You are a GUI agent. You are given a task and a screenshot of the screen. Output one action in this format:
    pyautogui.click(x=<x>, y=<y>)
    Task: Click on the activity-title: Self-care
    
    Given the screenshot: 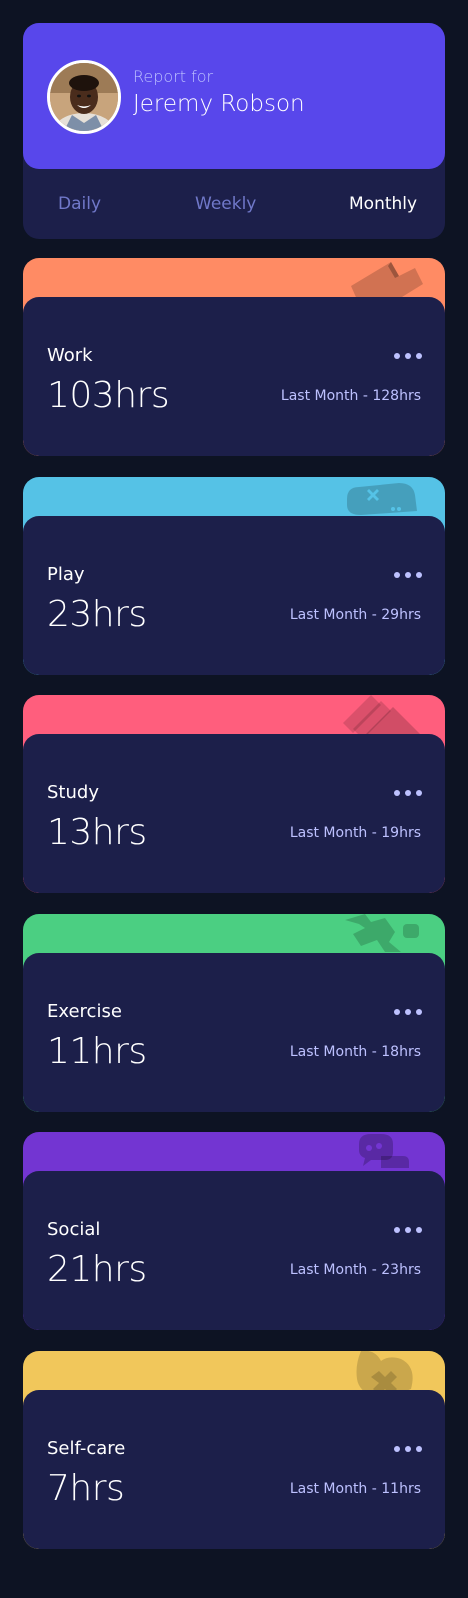 What is the action you would take?
    pyautogui.click(x=86, y=1448)
    